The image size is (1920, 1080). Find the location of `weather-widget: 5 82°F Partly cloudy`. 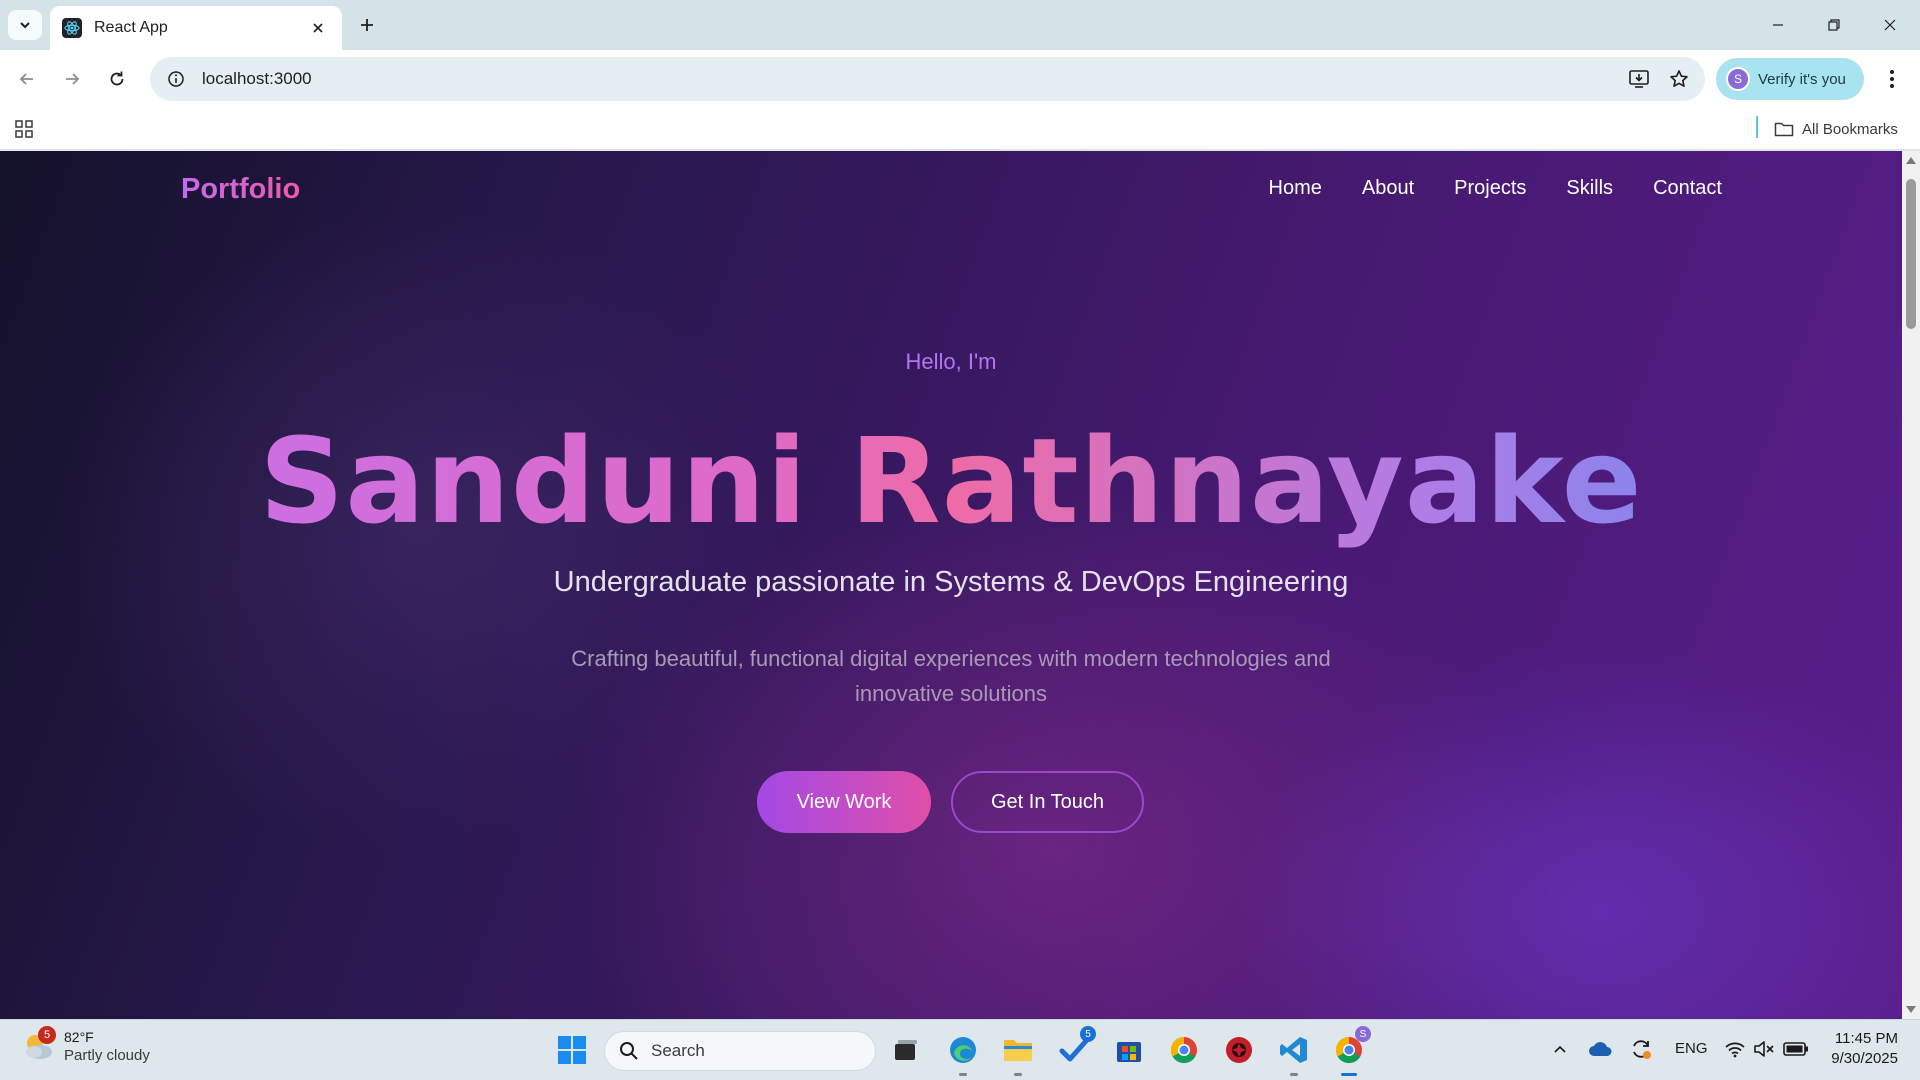

weather-widget: 5 82°F Partly cloudy is located at coordinates (85, 1045).